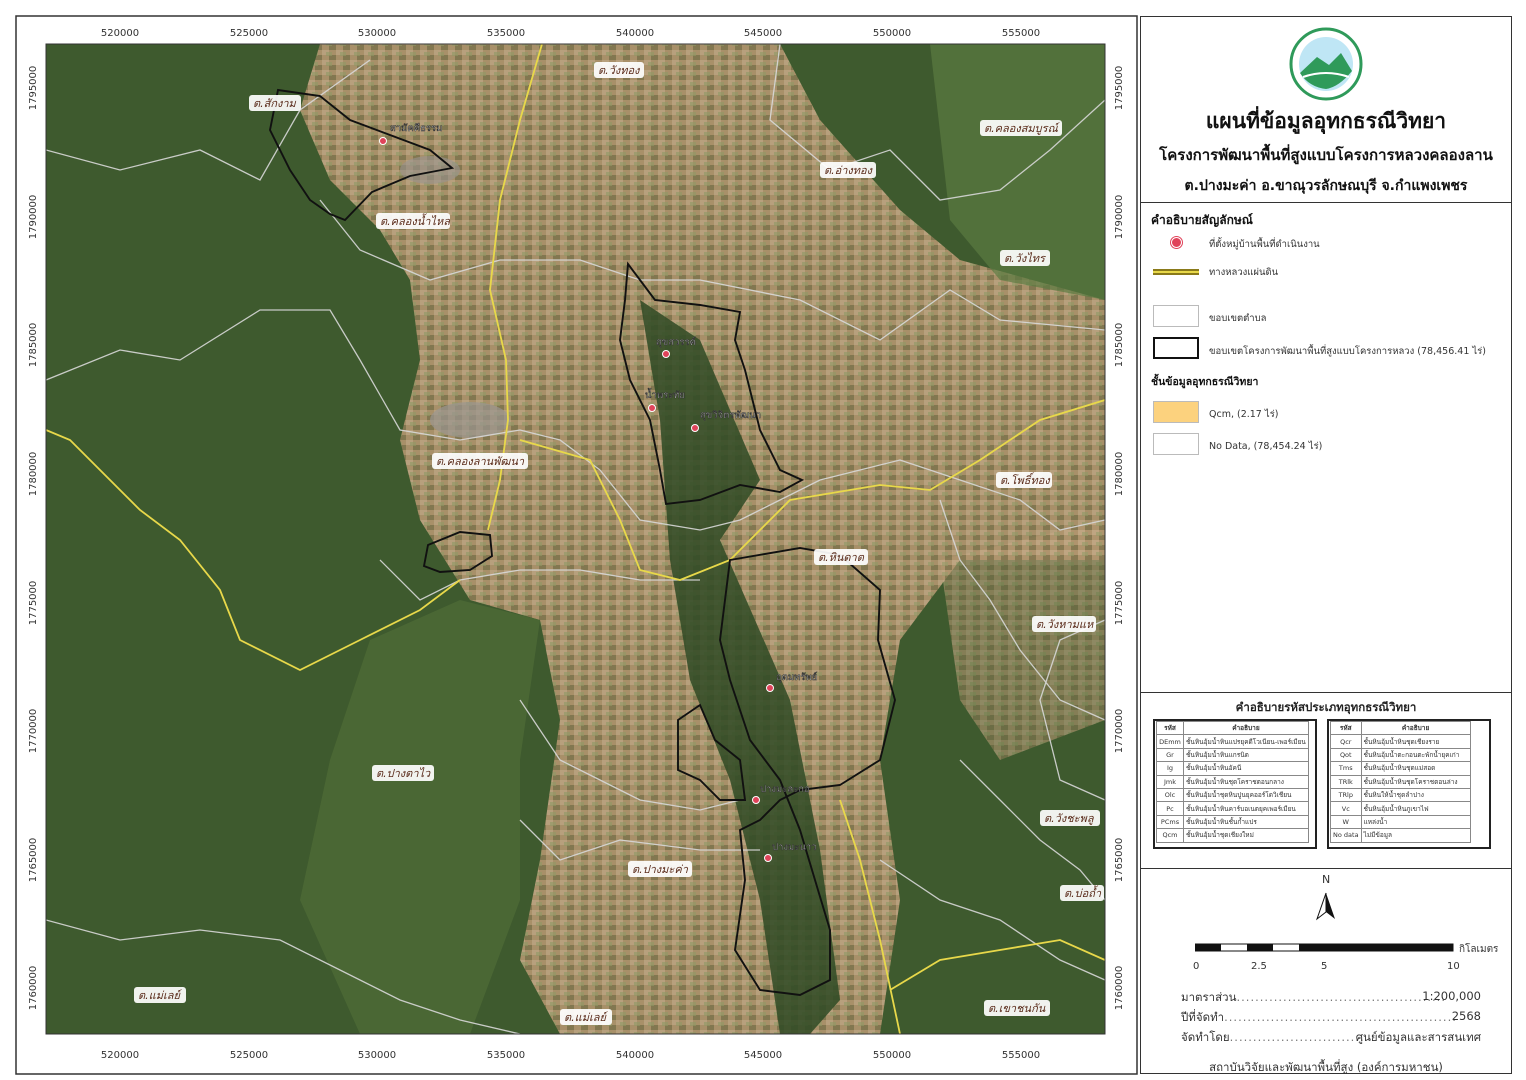 Image resolution: width=1526 pixels, height=1080 pixels. Describe the element at coordinates (480, 461) in the screenshot. I see `subdistrict-label: ต.คลองลานพัฒนา` at that location.